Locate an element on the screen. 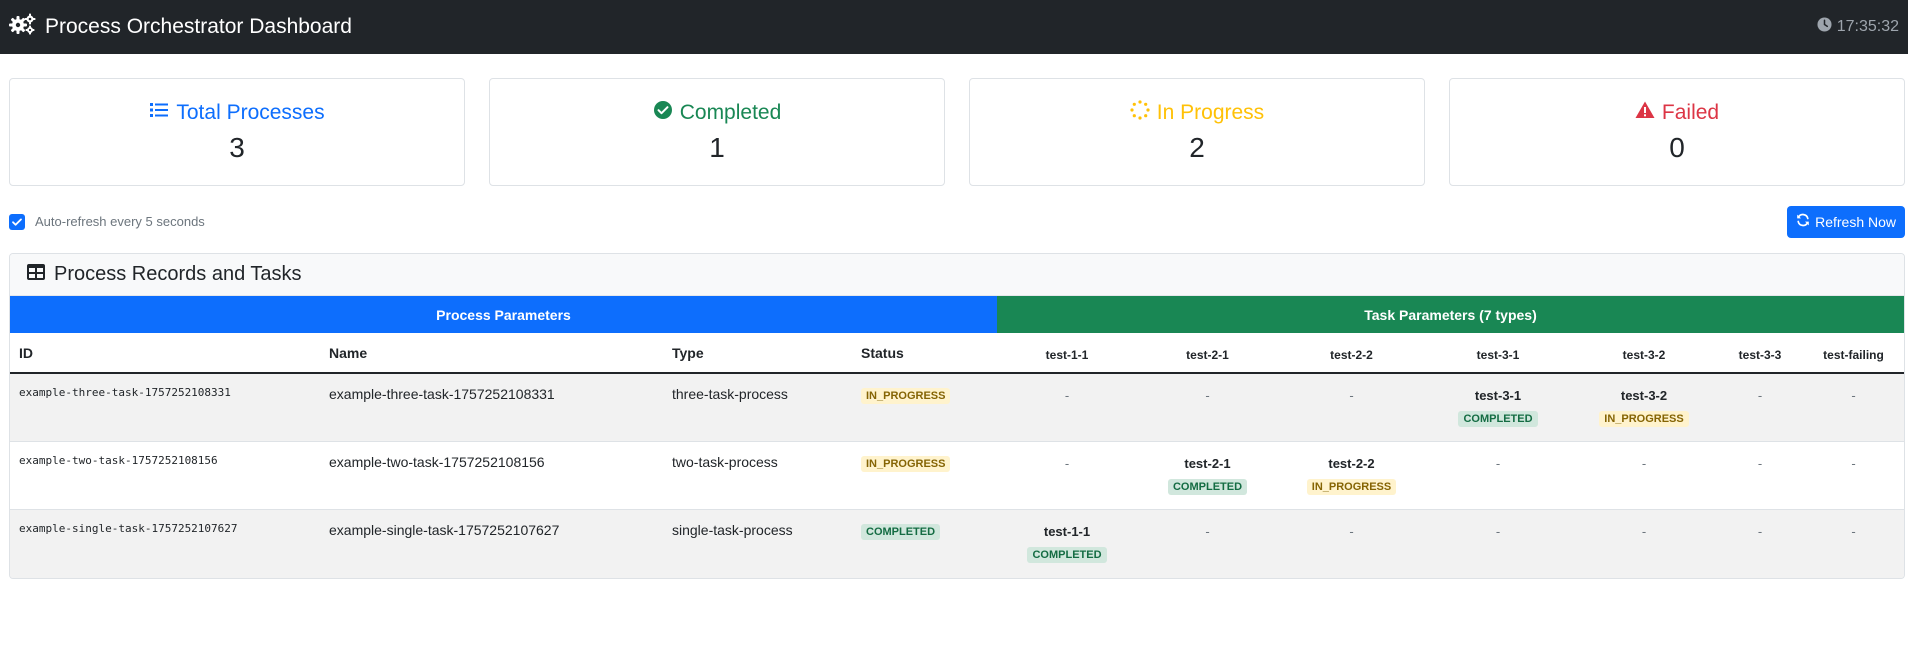 This screenshot has width=1908, height=661. task-cell: test-2-1 COMPLETED is located at coordinates (1207, 475).